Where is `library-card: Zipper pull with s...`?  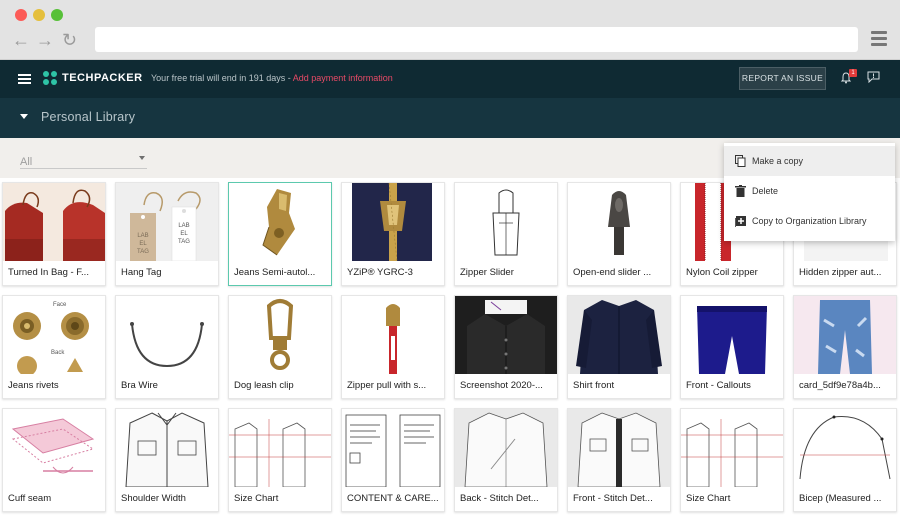
library-card: Zipper pull with s... is located at coordinates (393, 347).